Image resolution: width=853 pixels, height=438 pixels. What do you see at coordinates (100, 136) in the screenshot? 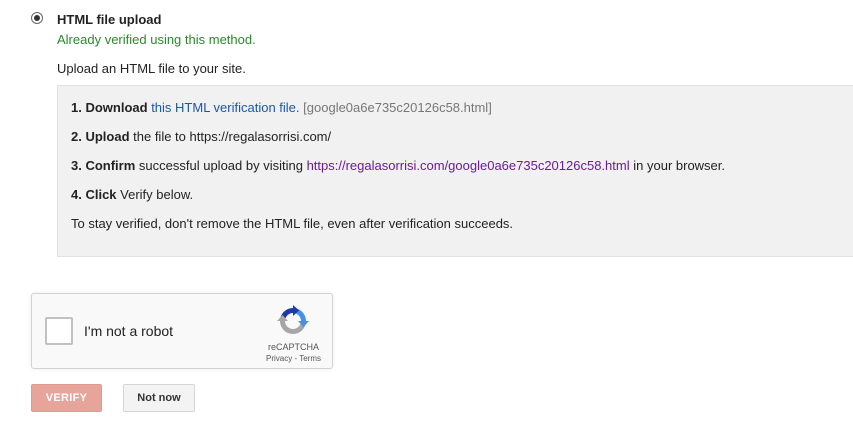
I see `step-label: 2. Upload` at bounding box center [100, 136].